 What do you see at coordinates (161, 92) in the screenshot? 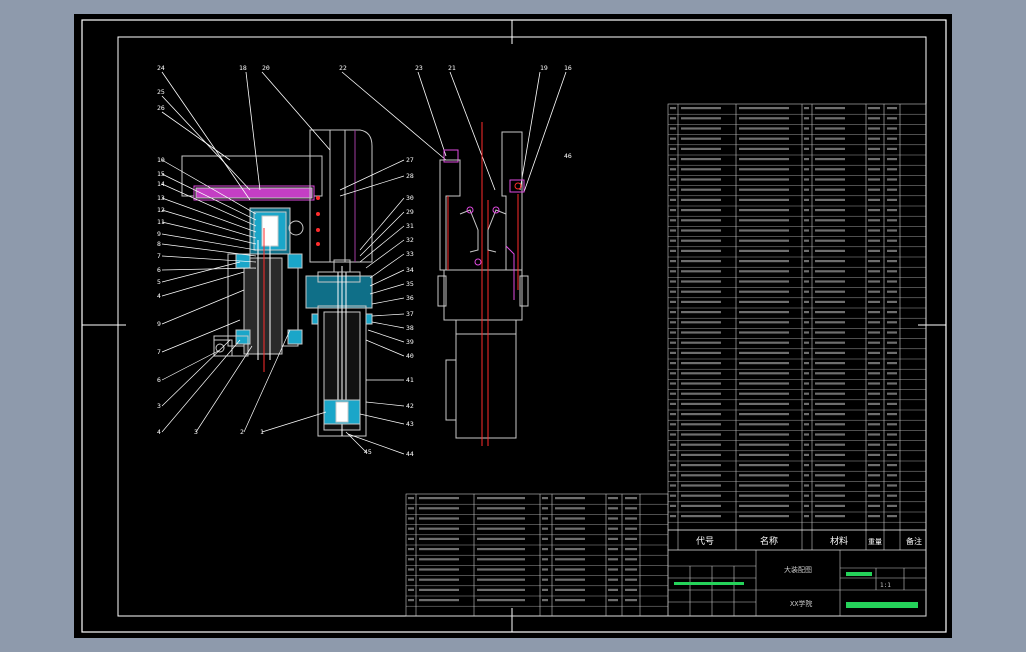
I see `svg-text: 25` at bounding box center [161, 92].